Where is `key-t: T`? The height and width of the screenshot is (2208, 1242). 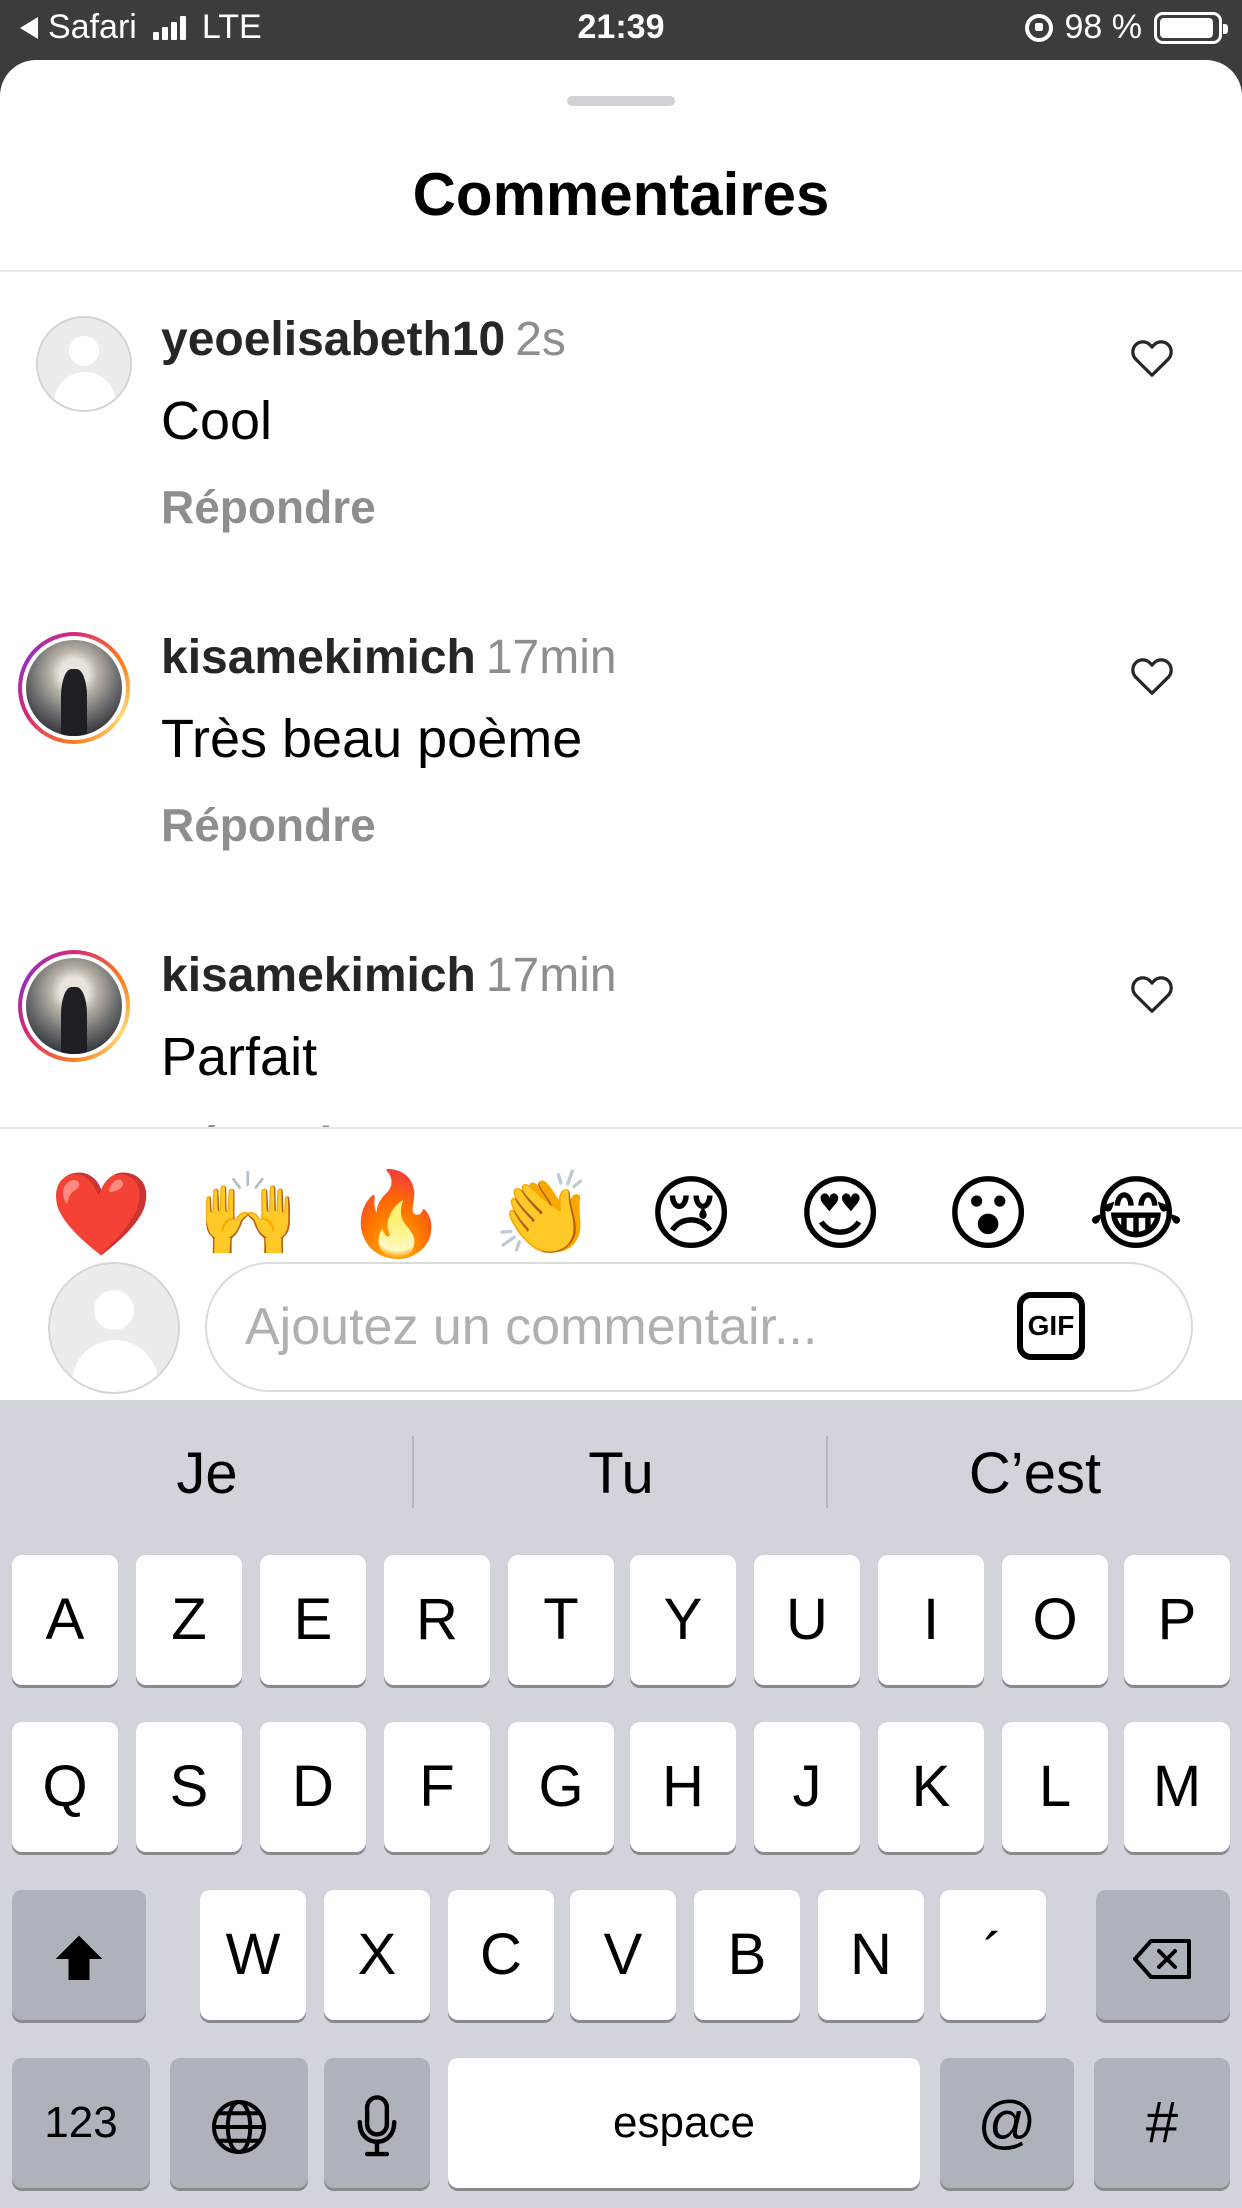 key-t: T is located at coordinates (561, 1620).